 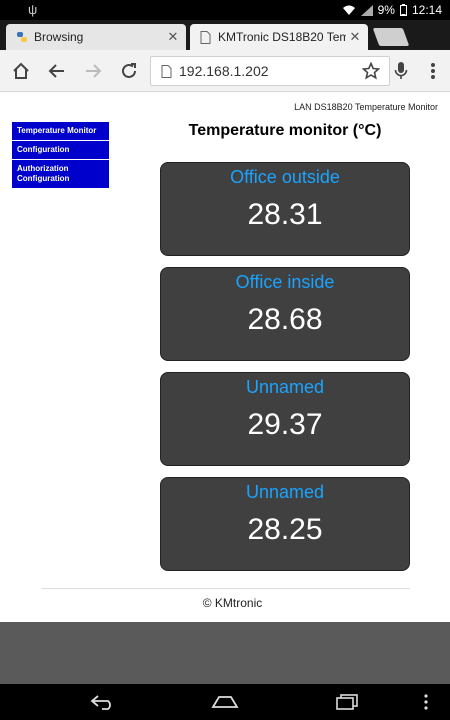 What do you see at coordinates (93, 71) in the screenshot?
I see `forward-icon` at bounding box center [93, 71].